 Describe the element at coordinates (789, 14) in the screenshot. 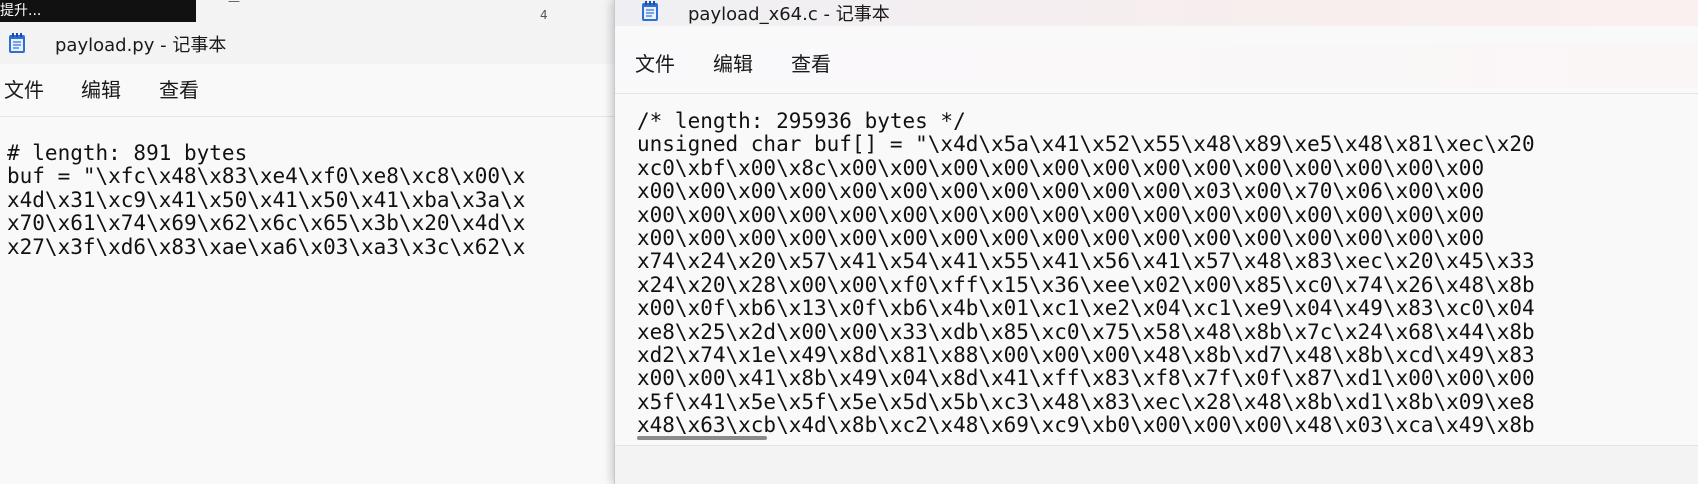

I see `window-title: payload_x64.c - 记事本` at that location.